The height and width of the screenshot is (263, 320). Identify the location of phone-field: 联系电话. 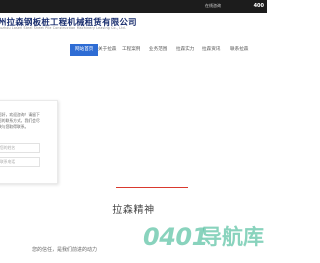
(20, 162).